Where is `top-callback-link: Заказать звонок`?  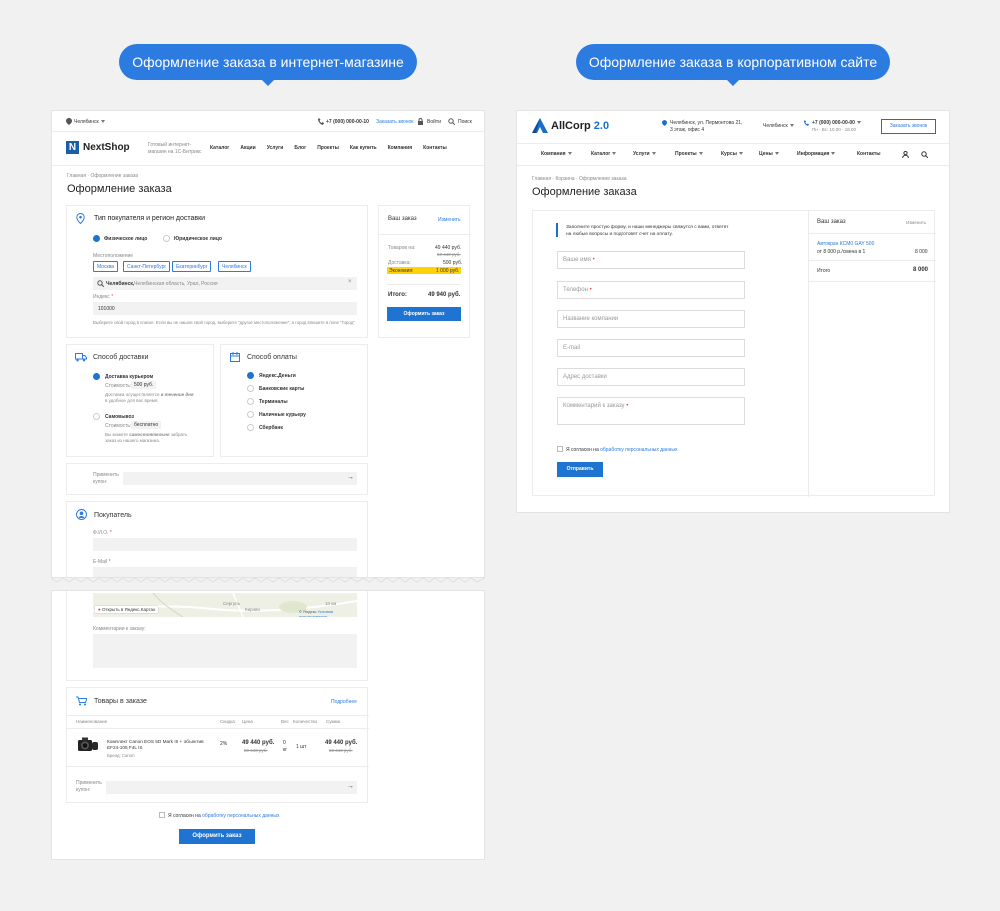
top-callback-link: Заказать звонок is located at coordinates (394, 122).